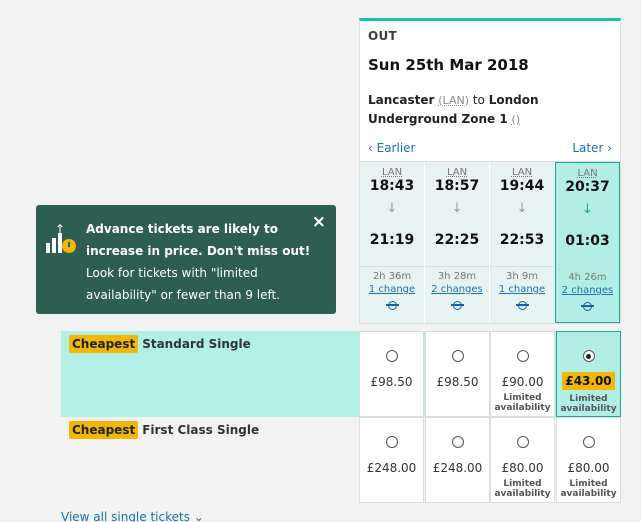 The width and height of the screenshot is (641, 522). What do you see at coordinates (392, 276) in the screenshot?
I see `journey-duration: 2h 36m` at bounding box center [392, 276].